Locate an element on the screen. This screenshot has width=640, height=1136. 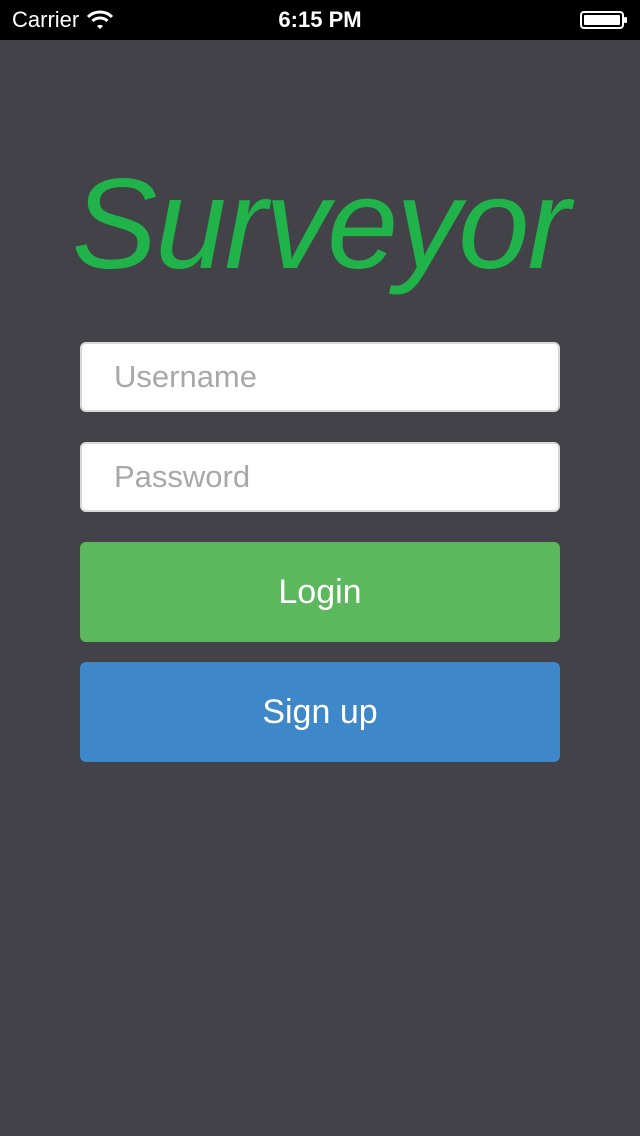
status-bar: Carrier 6:15 PM is located at coordinates (320, 20).